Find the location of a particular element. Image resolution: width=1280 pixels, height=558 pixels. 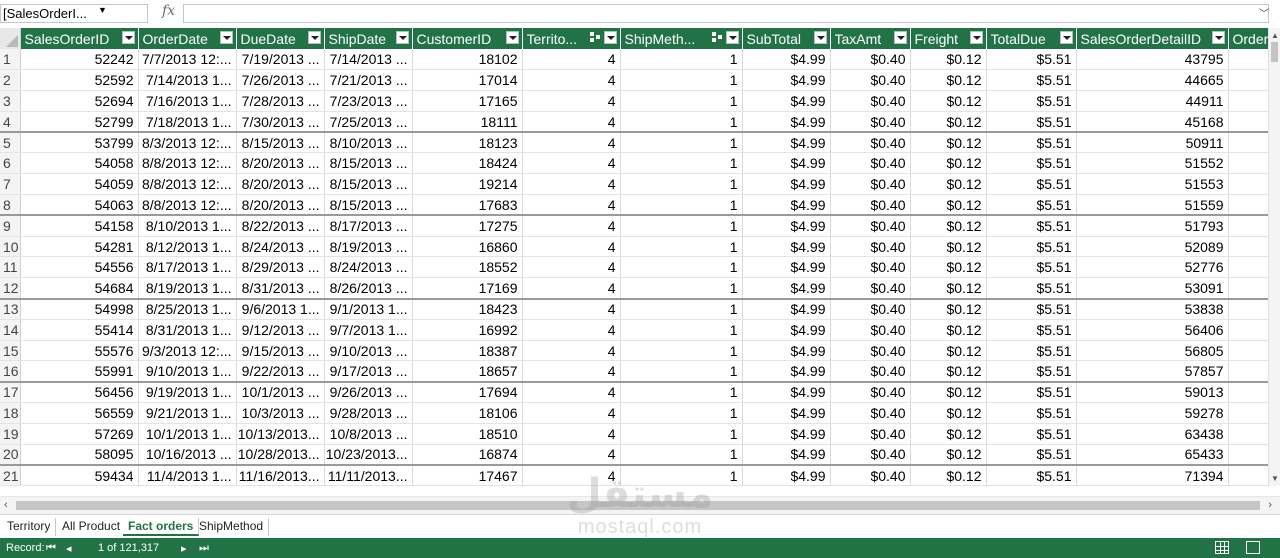

cell-salesorderdetailid: 51793 is located at coordinates (1152, 225).